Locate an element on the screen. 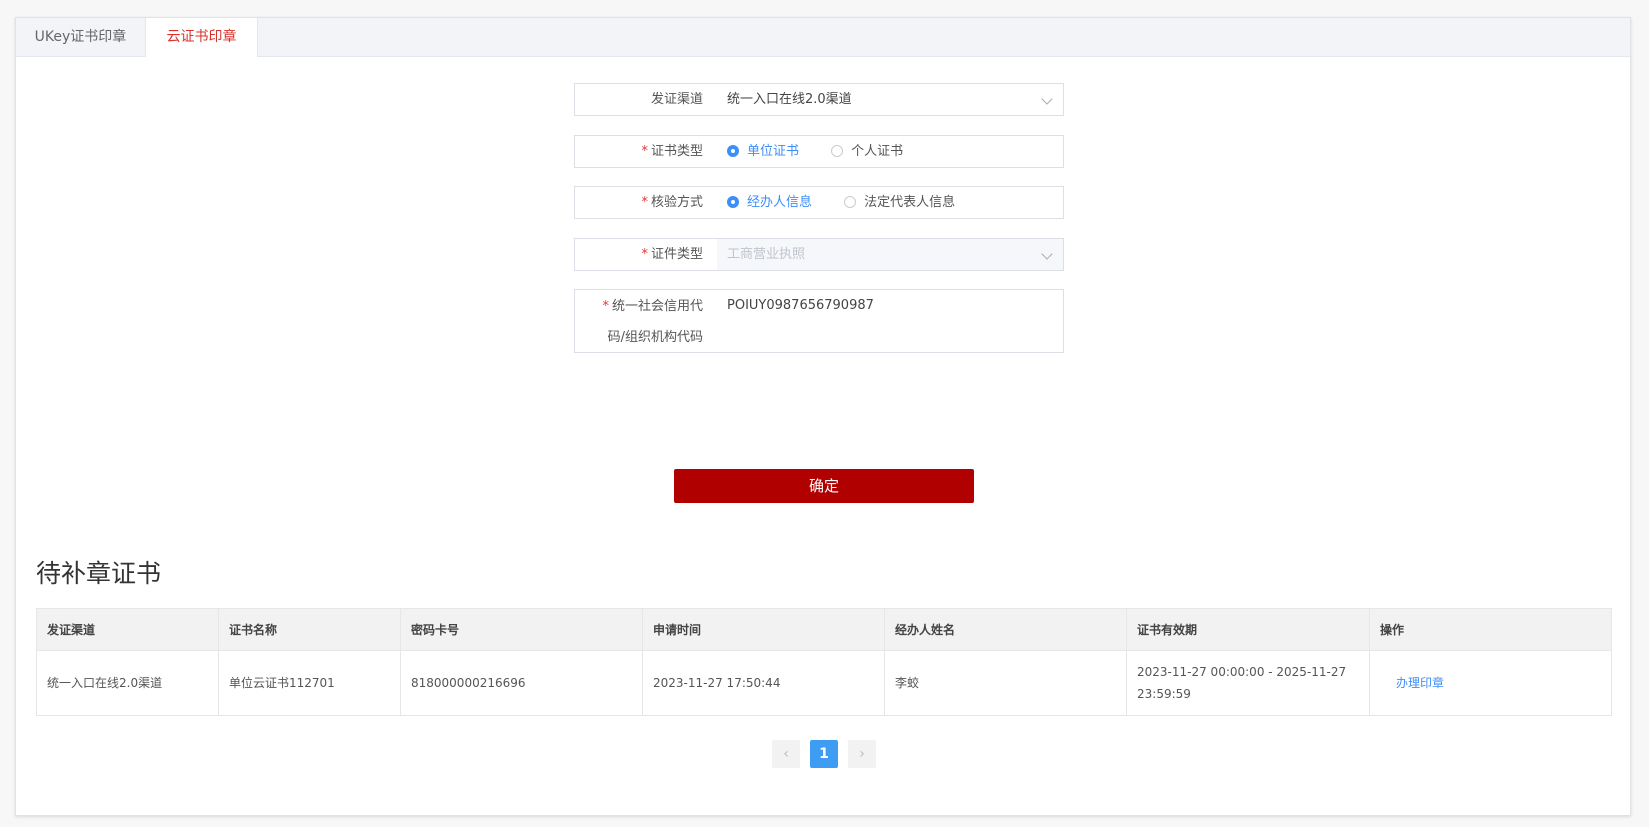 The height and width of the screenshot is (827, 1649). prev-page-button: ‹ is located at coordinates (786, 754).